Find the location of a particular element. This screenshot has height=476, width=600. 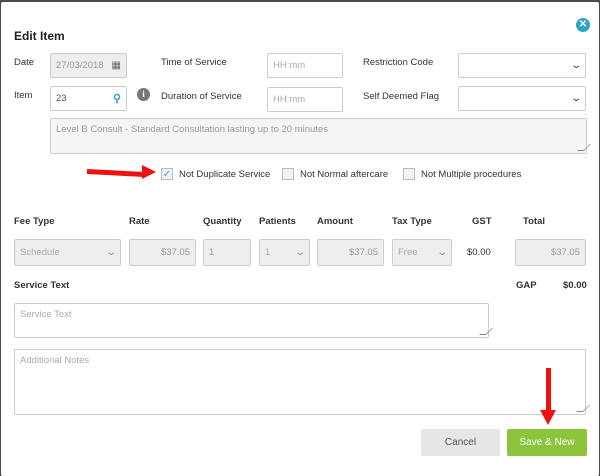

calendar-icon: ▦ is located at coordinates (116, 65).